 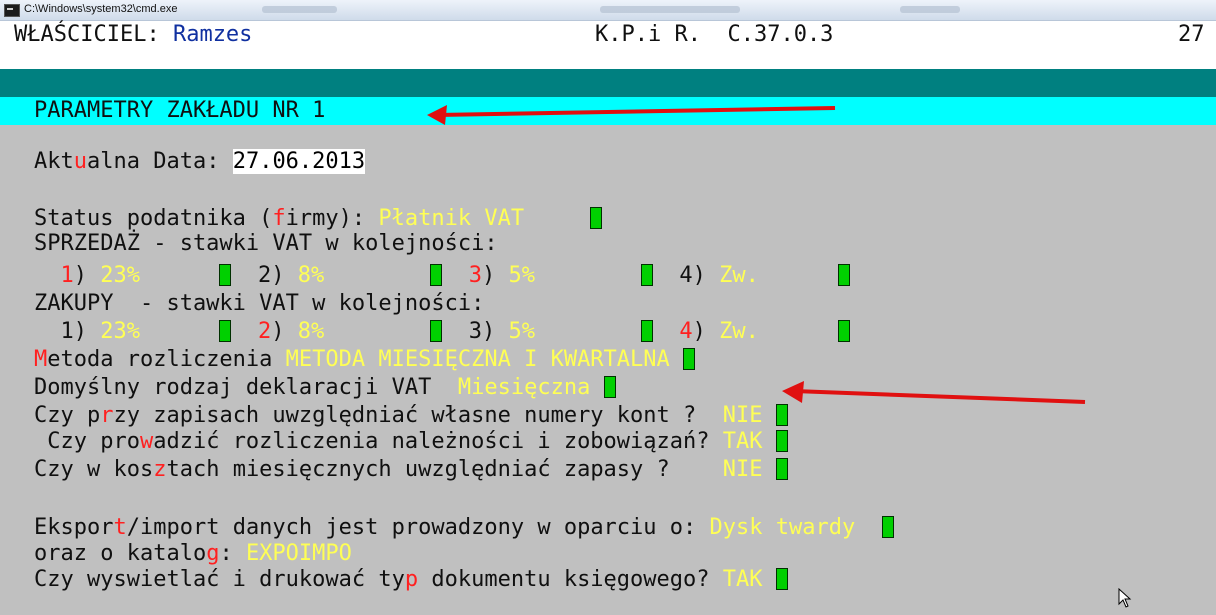 What do you see at coordinates (451, 218) in the screenshot?
I see `status-value: Płatnik VAT` at bounding box center [451, 218].